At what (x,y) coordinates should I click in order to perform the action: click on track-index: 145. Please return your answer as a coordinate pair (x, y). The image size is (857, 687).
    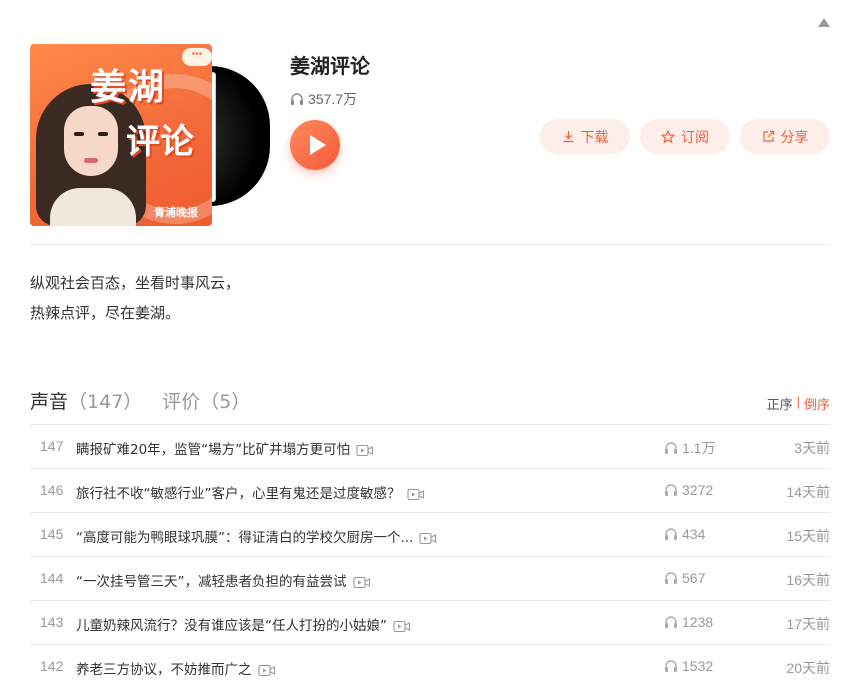
    Looking at the image, I should click on (52, 534).